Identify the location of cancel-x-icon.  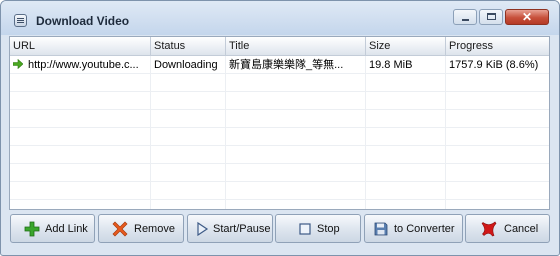
(489, 229).